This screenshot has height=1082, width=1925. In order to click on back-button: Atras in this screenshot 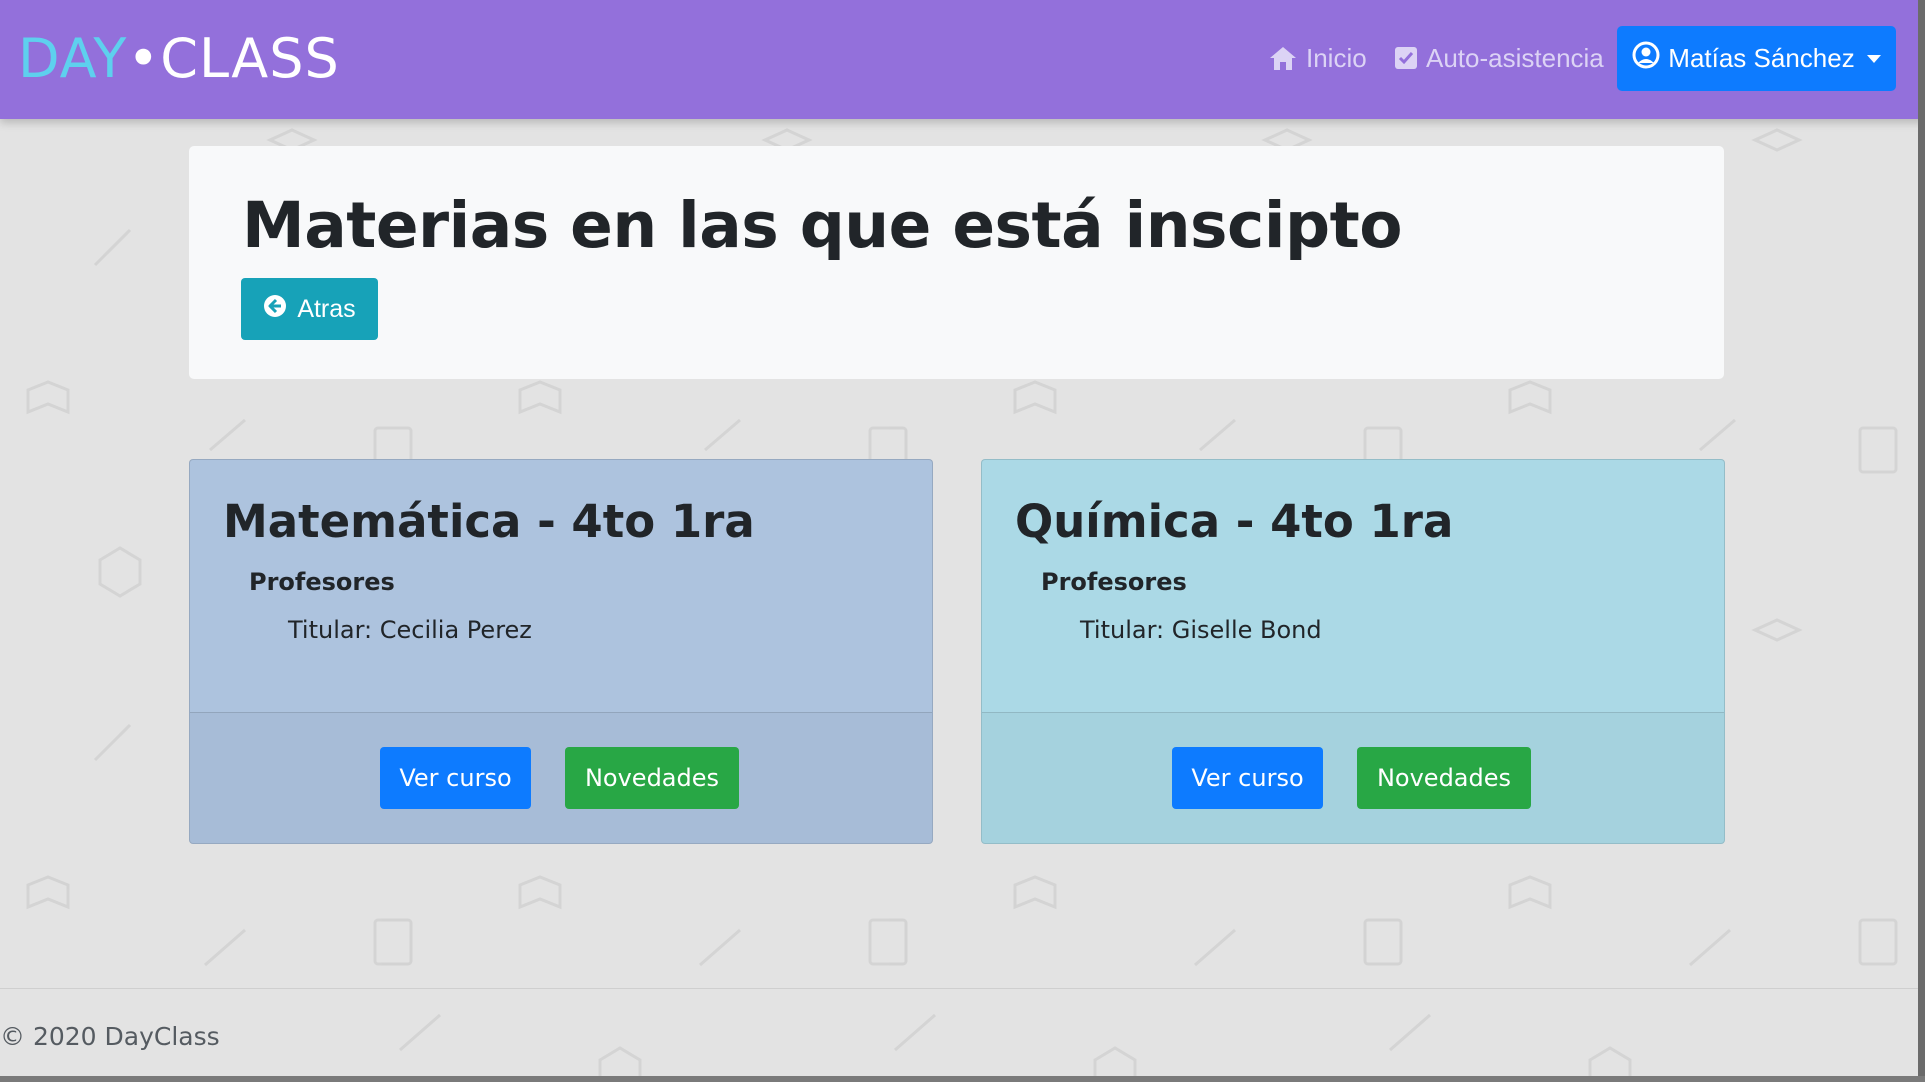, I will do `click(309, 309)`.